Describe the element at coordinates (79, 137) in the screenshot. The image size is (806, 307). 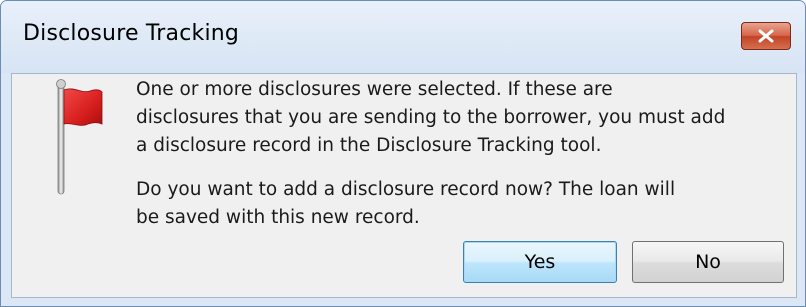
I see `red-flag-icon` at that location.